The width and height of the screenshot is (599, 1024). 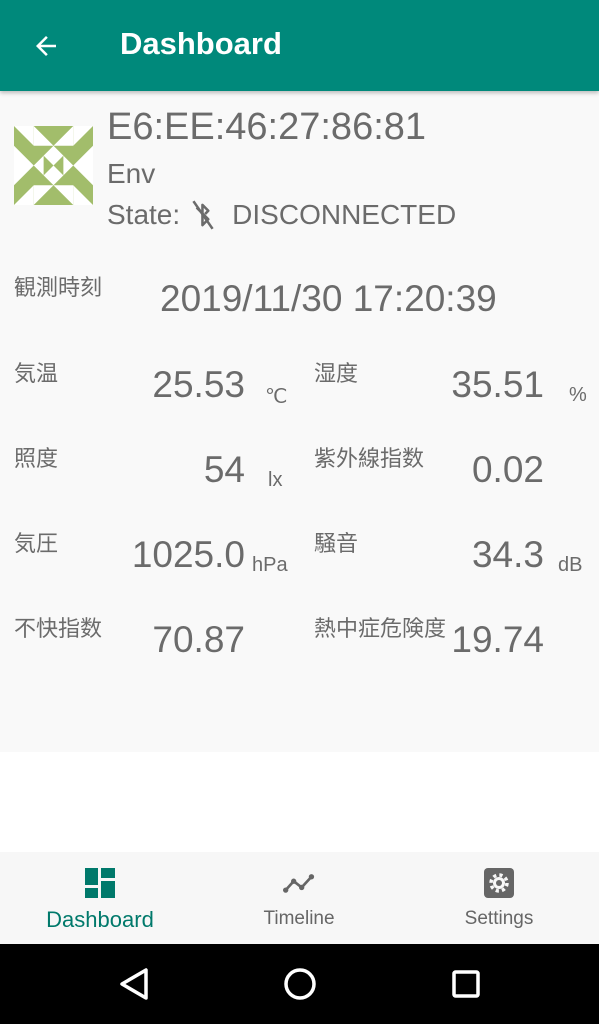 What do you see at coordinates (144, 214) in the screenshot?
I see `state-label: State:` at bounding box center [144, 214].